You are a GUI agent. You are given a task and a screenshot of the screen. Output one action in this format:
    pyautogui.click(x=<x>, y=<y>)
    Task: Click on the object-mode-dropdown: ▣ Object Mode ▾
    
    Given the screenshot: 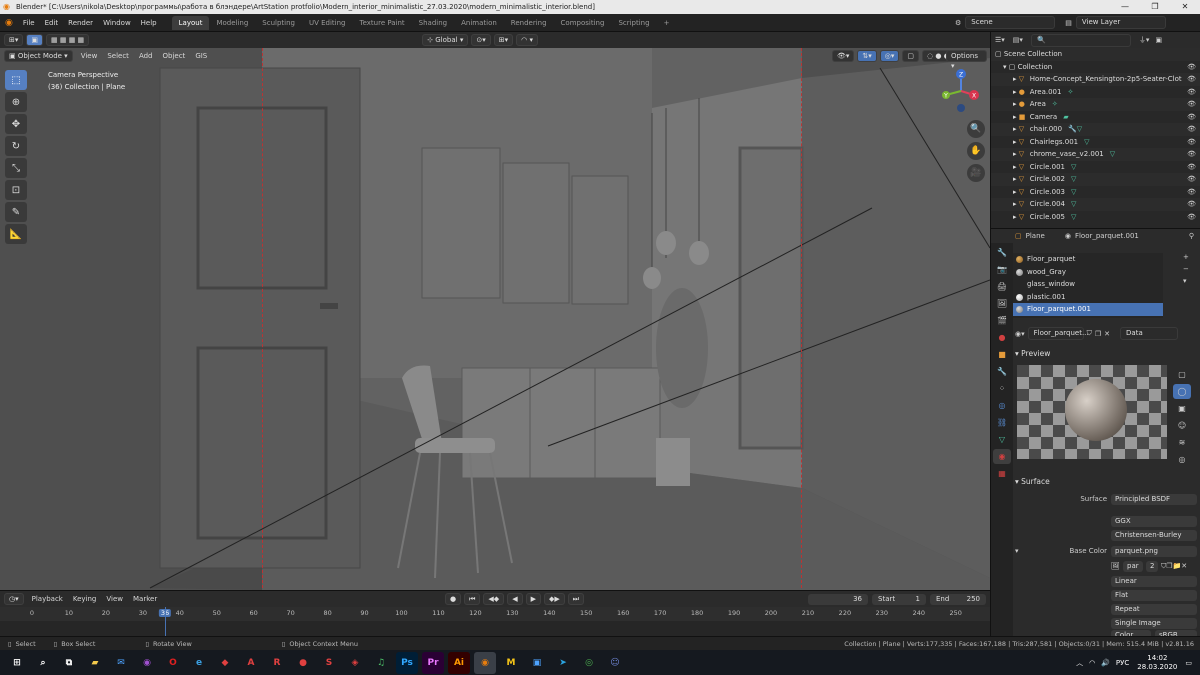 What is the action you would take?
    pyautogui.click(x=38, y=56)
    